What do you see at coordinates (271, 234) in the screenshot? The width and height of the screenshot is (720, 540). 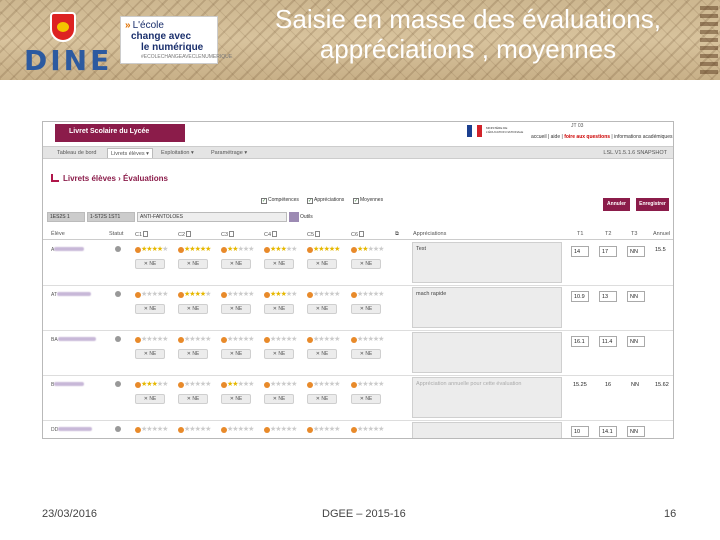 I see `col-c4: C4` at bounding box center [271, 234].